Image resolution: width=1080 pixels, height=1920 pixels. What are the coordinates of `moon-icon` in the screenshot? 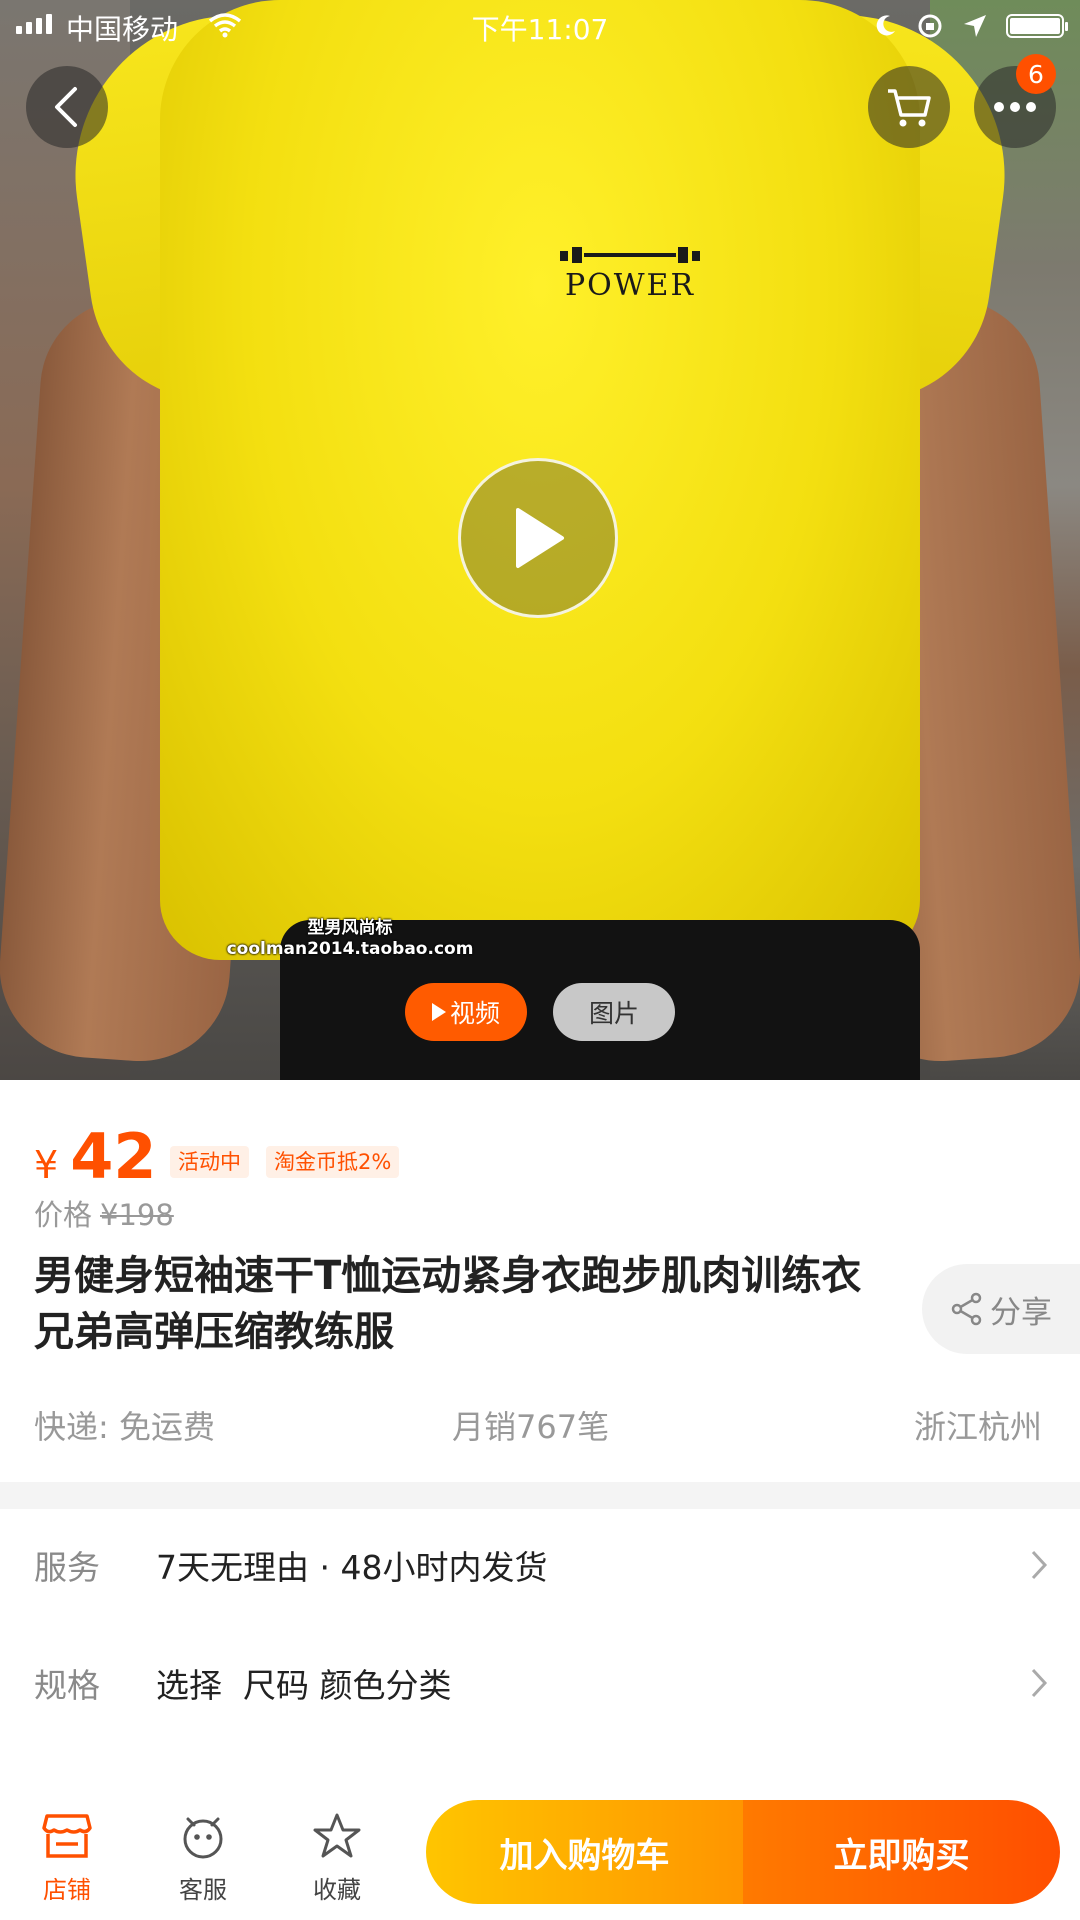 It's located at (885, 25).